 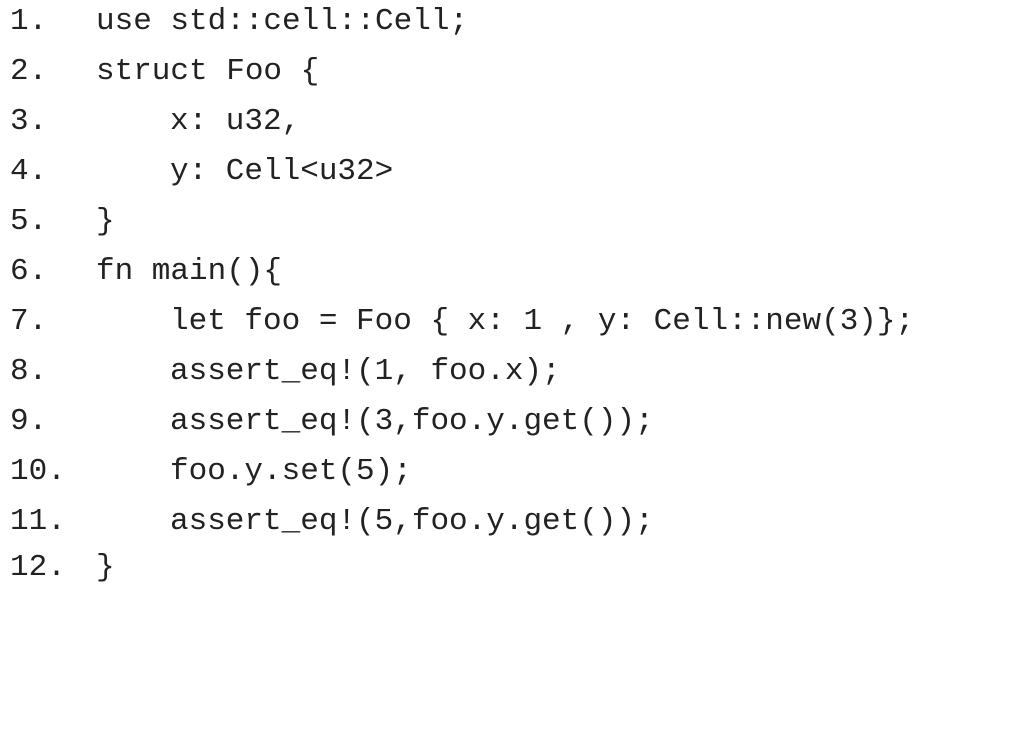 I want to click on line-number: 7., so click(x=29, y=321).